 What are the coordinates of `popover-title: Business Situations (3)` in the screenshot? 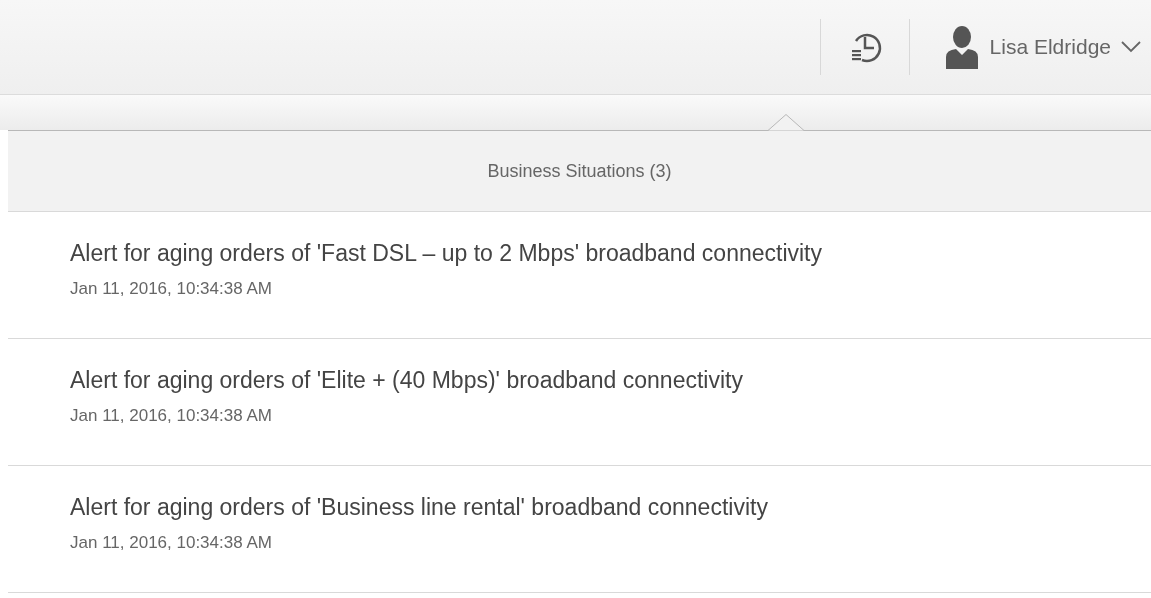 It's located at (579, 171).